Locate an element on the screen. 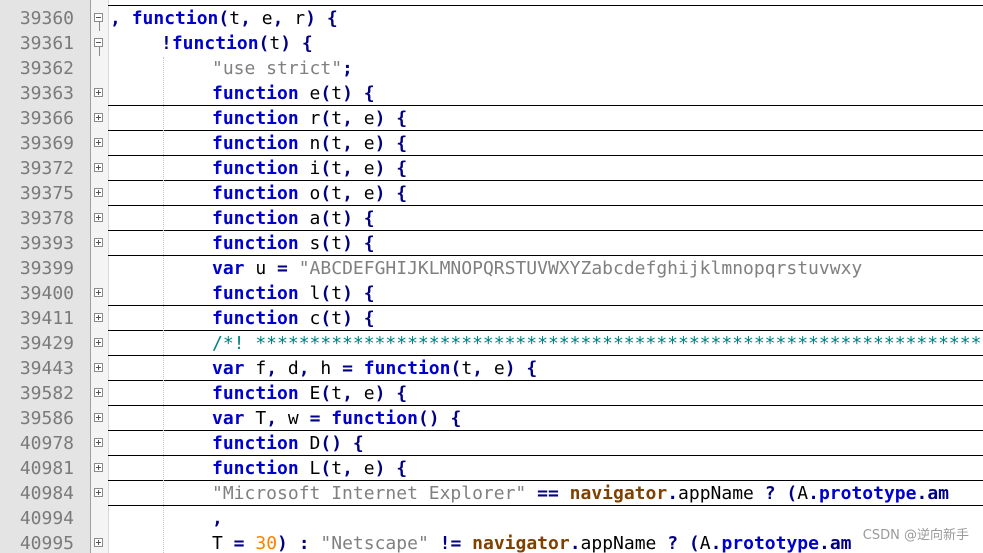 The image size is (983, 553). code-token: ? ( is located at coordinates (678, 543).